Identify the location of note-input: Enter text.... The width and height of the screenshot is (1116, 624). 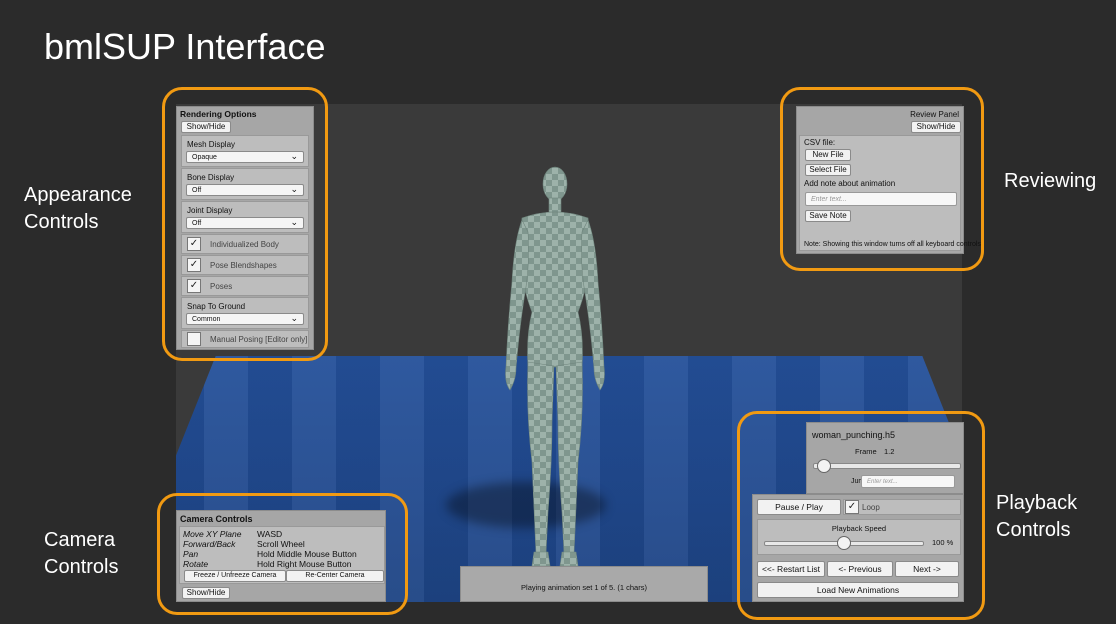
(881, 199).